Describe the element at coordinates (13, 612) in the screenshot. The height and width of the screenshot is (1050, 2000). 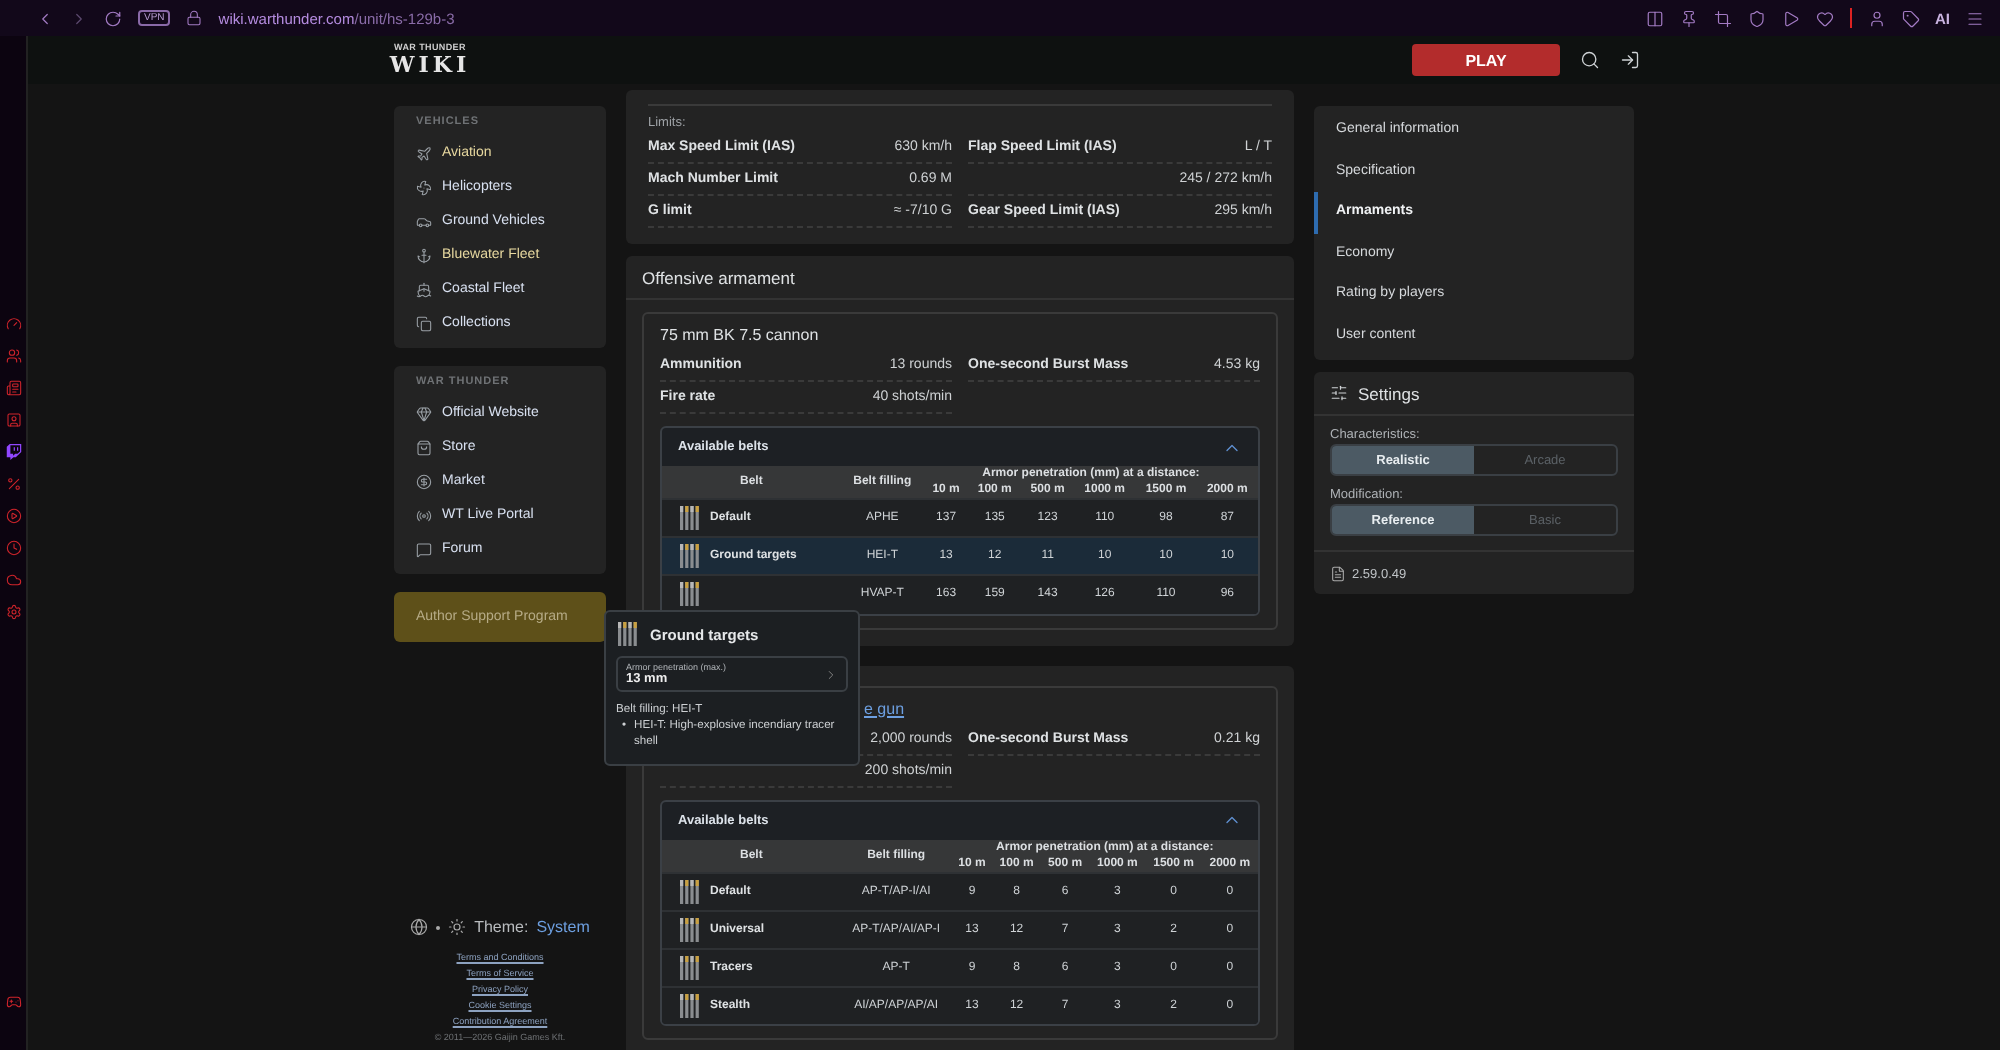
I see `settings-icon` at that location.